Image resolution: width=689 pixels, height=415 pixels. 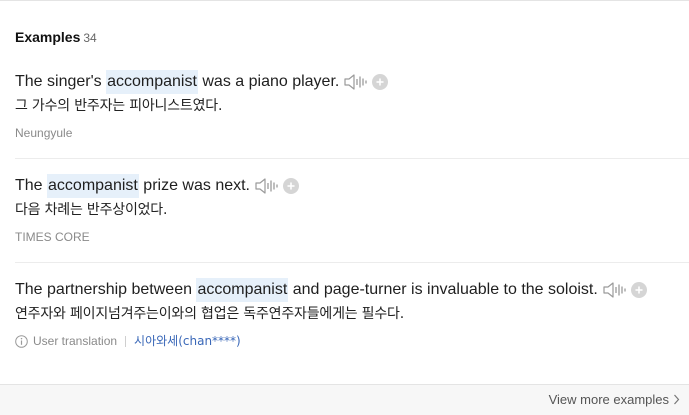 What do you see at coordinates (194, 185) in the screenshot?
I see `sentence-text-after: prize was next.` at bounding box center [194, 185].